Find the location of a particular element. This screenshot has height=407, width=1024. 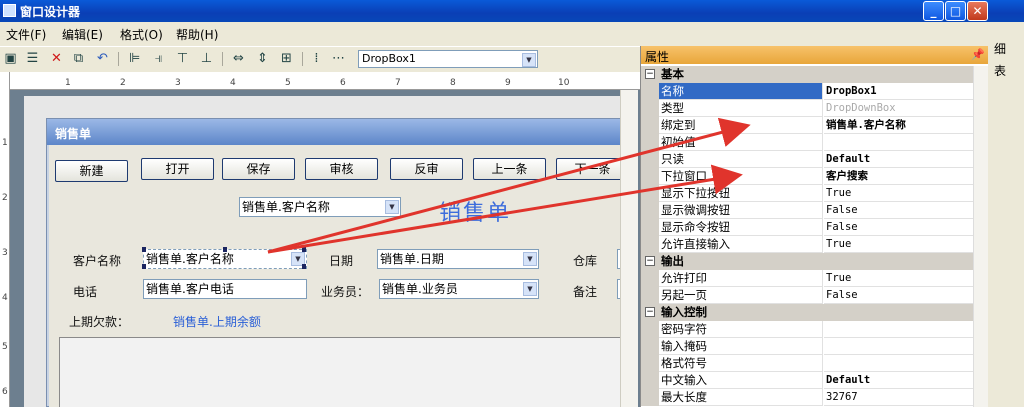

open-button: 打开 is located at coordinates (177, 169).